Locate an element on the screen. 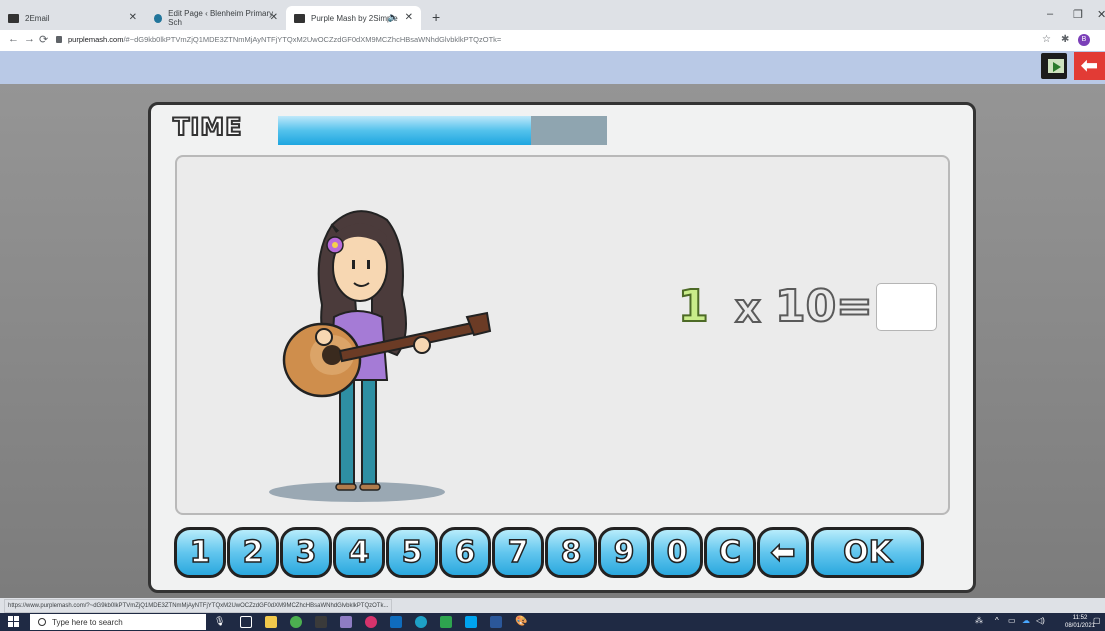 This screenshot has width=1105, height=631. multiply-operator: x is located at coordinates (748, 309).